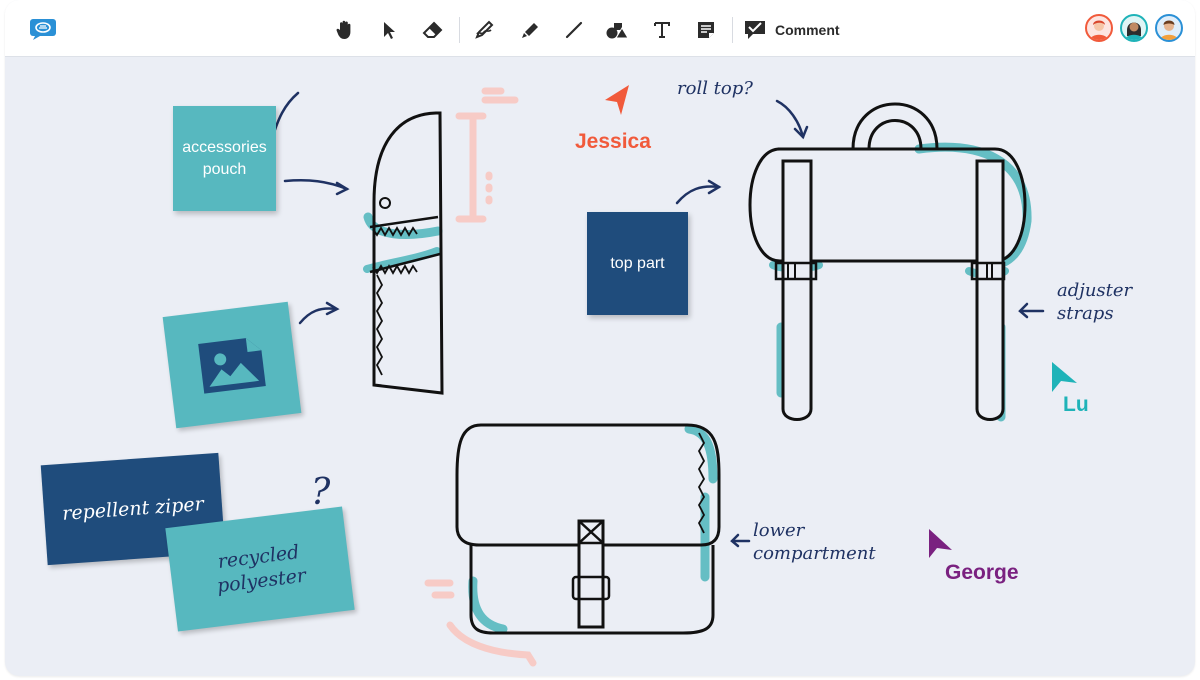 Image resolution: width=1200 pixels, height=680 pixels. What do you see at coordinates (814, 542) in the screenshot?
I see `annotation-lower-compartment: lower compartment` at bounding box center [814, 542].